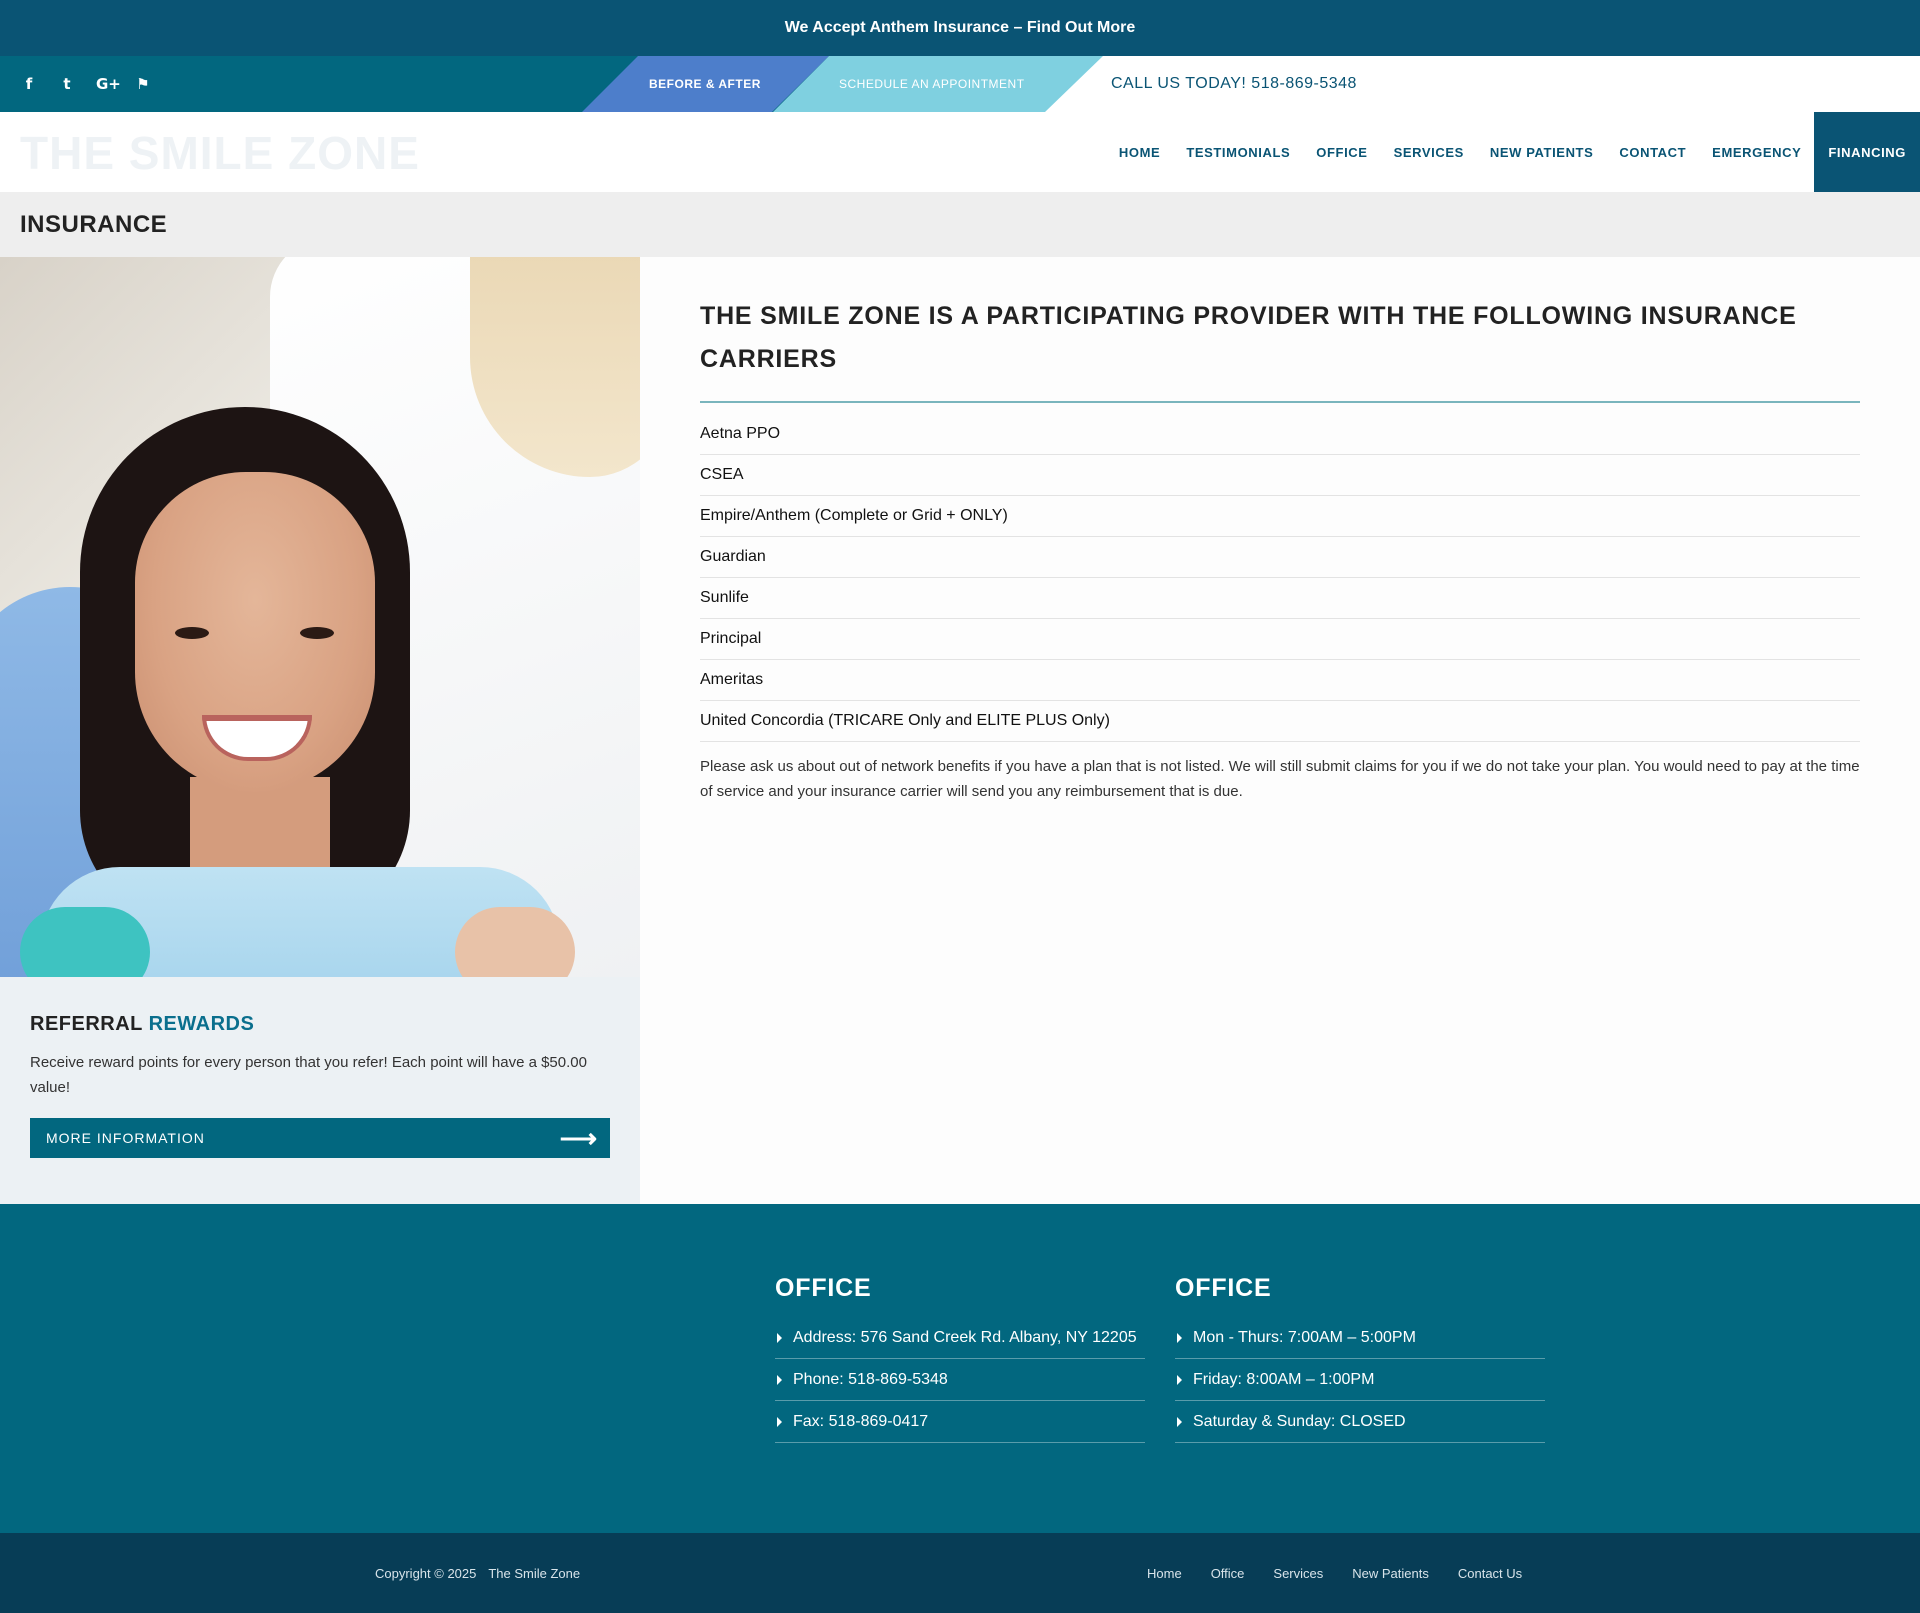 The image size is (1920, 1613). What do you see at coordinates (823, 1288) in the screenshot?
I see `footer-office-title: OFFICE` at bounding box center [823, 1288].